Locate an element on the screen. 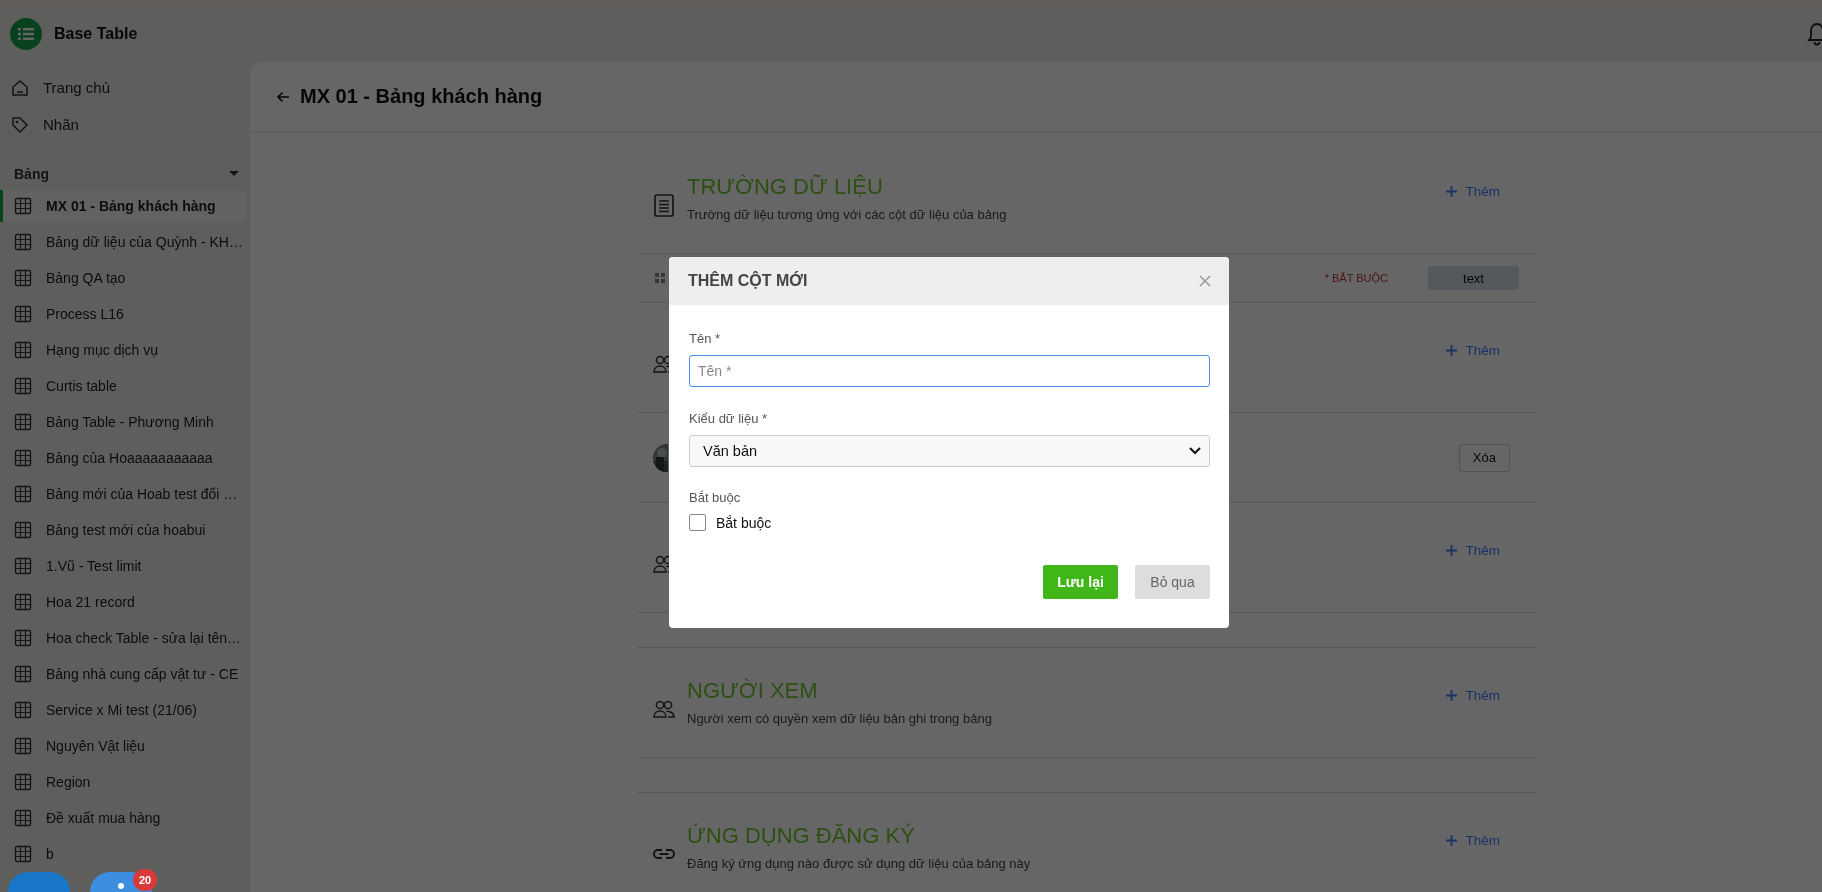  bell-icon is located at coordinates (1814, 33).